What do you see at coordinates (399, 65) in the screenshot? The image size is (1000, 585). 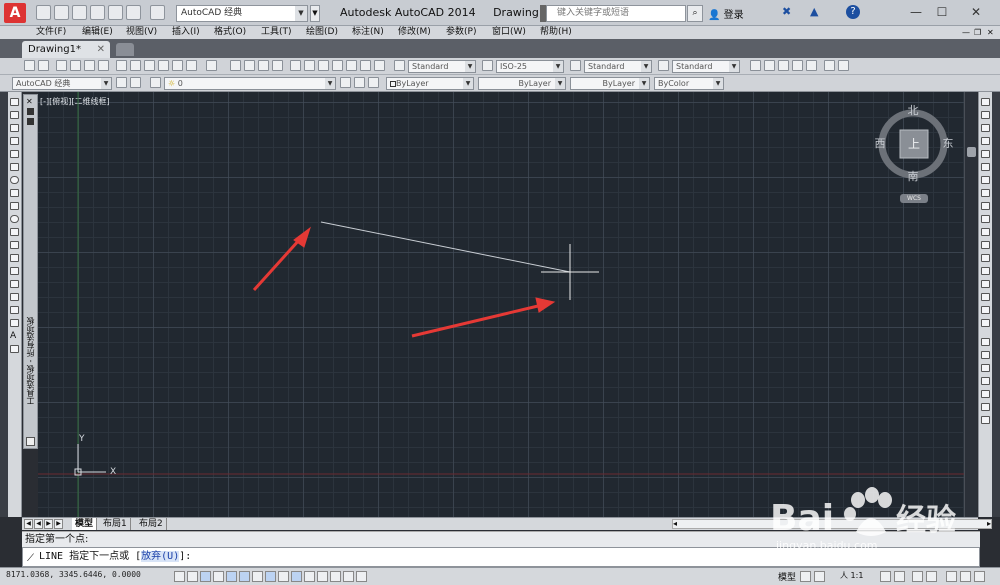 I see `text-style-icon` at bounding box center [399, 65].